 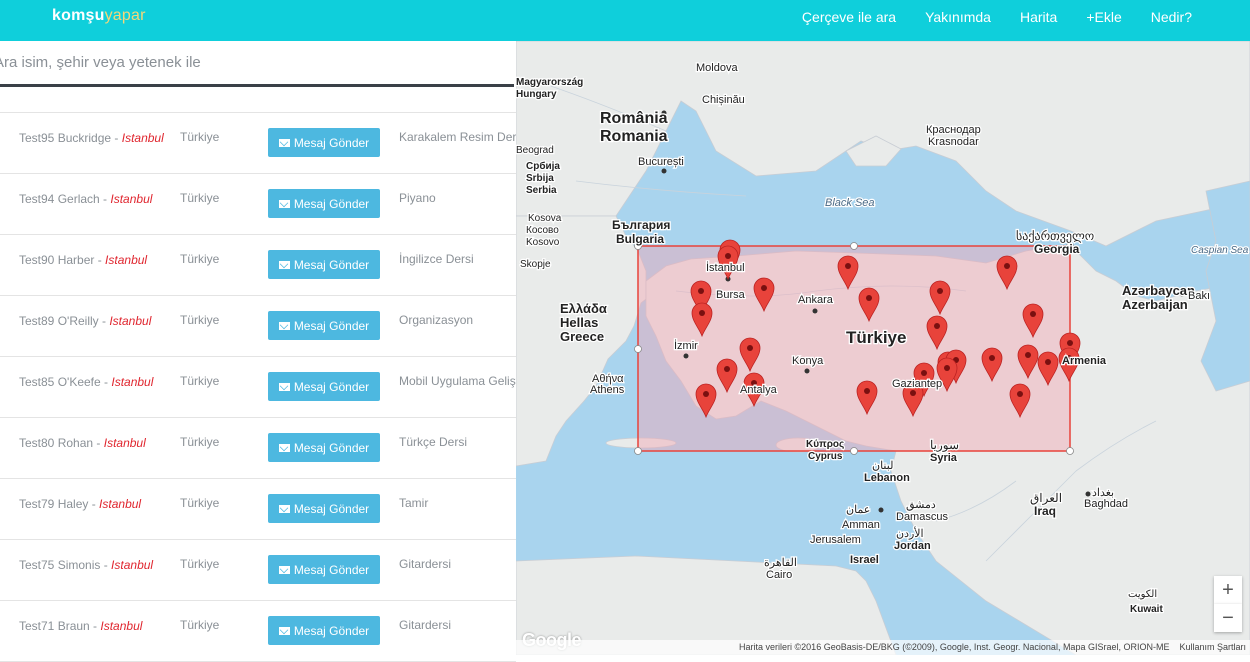 What do you see at coordinates (1146, 609) in the screenshot?
I see `map-label: Kuwait` at bounding box center [1146, 609].